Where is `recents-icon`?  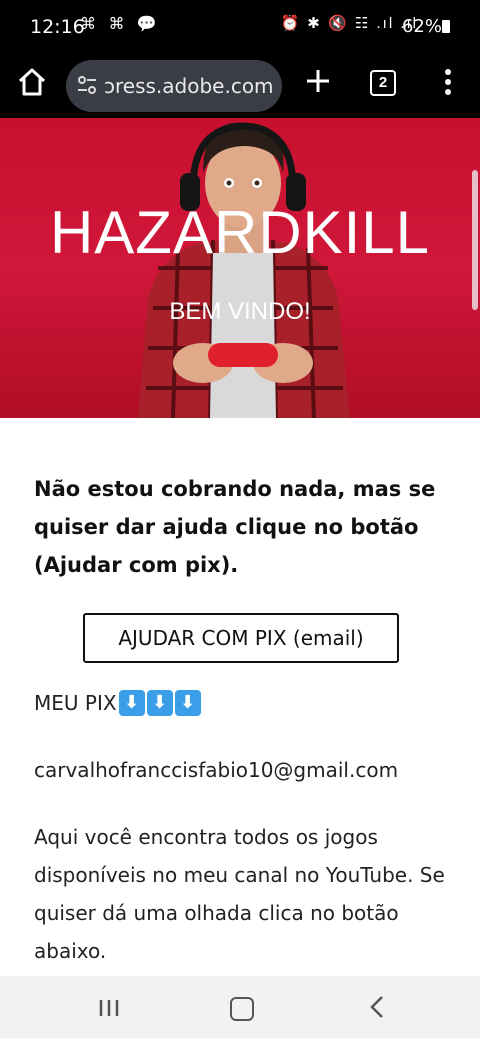 recents-icon is located at coordinates (109, 1008).